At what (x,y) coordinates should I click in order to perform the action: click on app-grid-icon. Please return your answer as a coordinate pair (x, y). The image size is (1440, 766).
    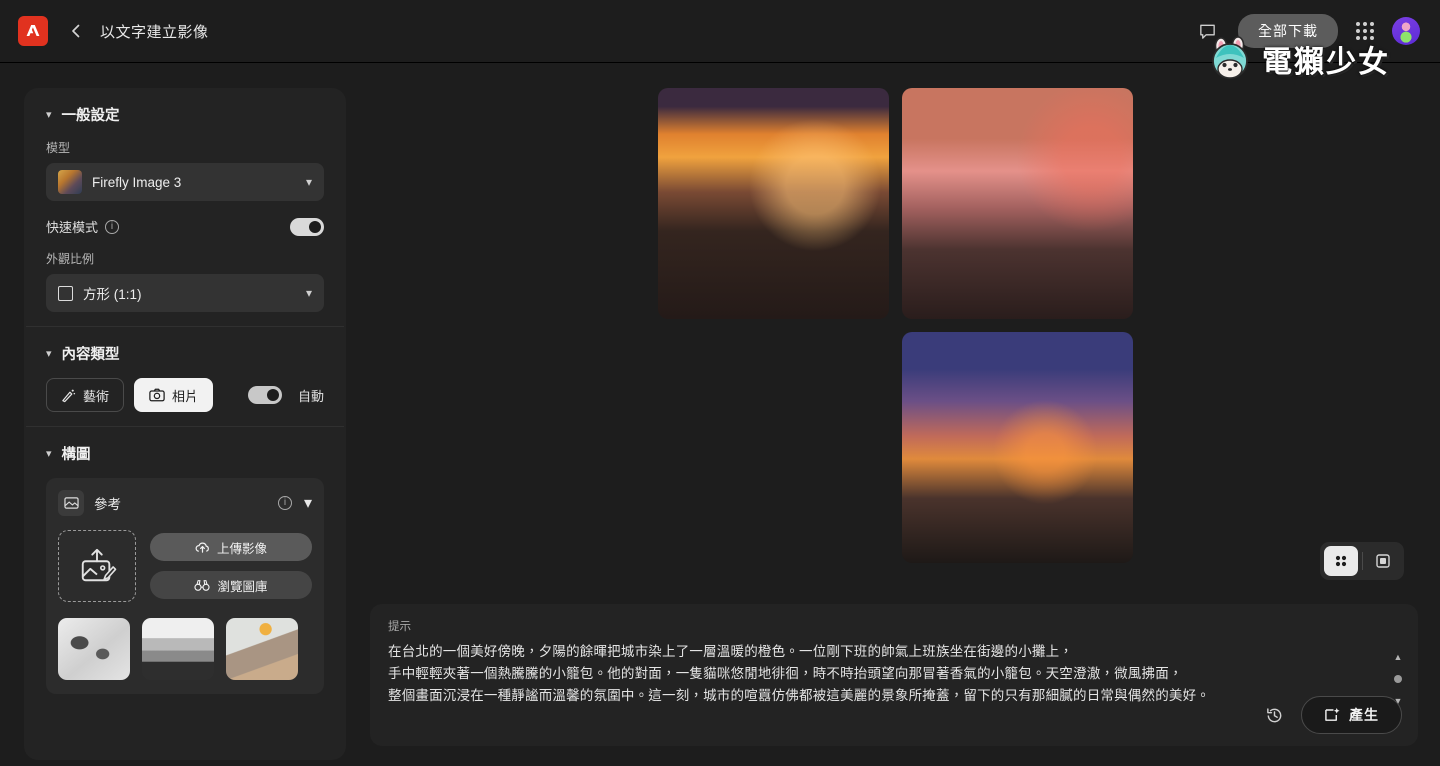
    Looking at the image, I should click on (1365, 31).